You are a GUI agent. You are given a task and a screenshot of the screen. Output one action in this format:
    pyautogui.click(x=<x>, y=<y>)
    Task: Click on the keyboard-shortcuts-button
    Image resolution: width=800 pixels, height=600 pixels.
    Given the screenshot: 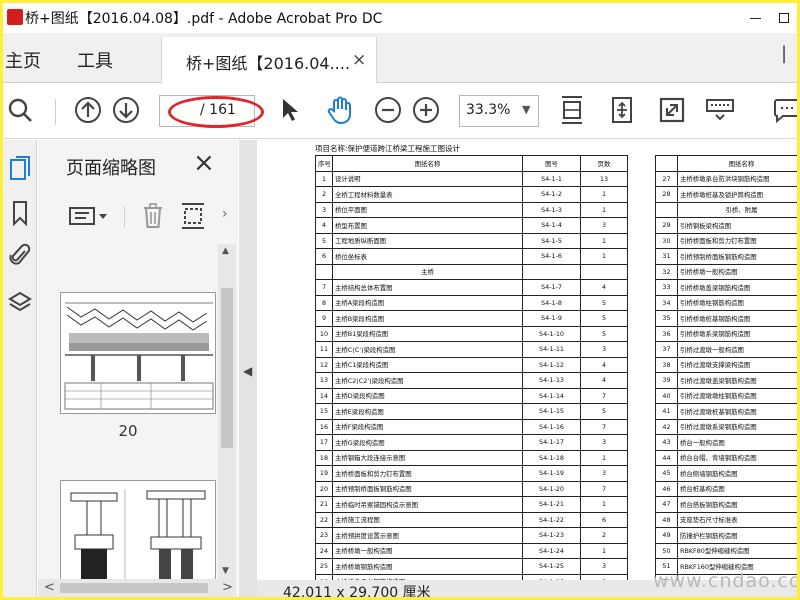 What is the action you would take?
    pyautogui.click(x=720, y=110)
    